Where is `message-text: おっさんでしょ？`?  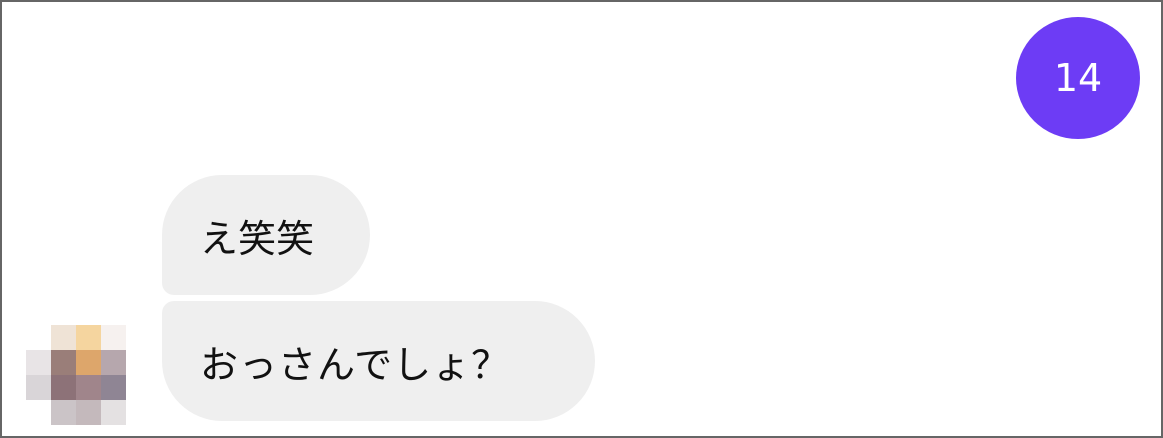
message-text: おっさんでしょ？ is located at coordinates (355, 364).